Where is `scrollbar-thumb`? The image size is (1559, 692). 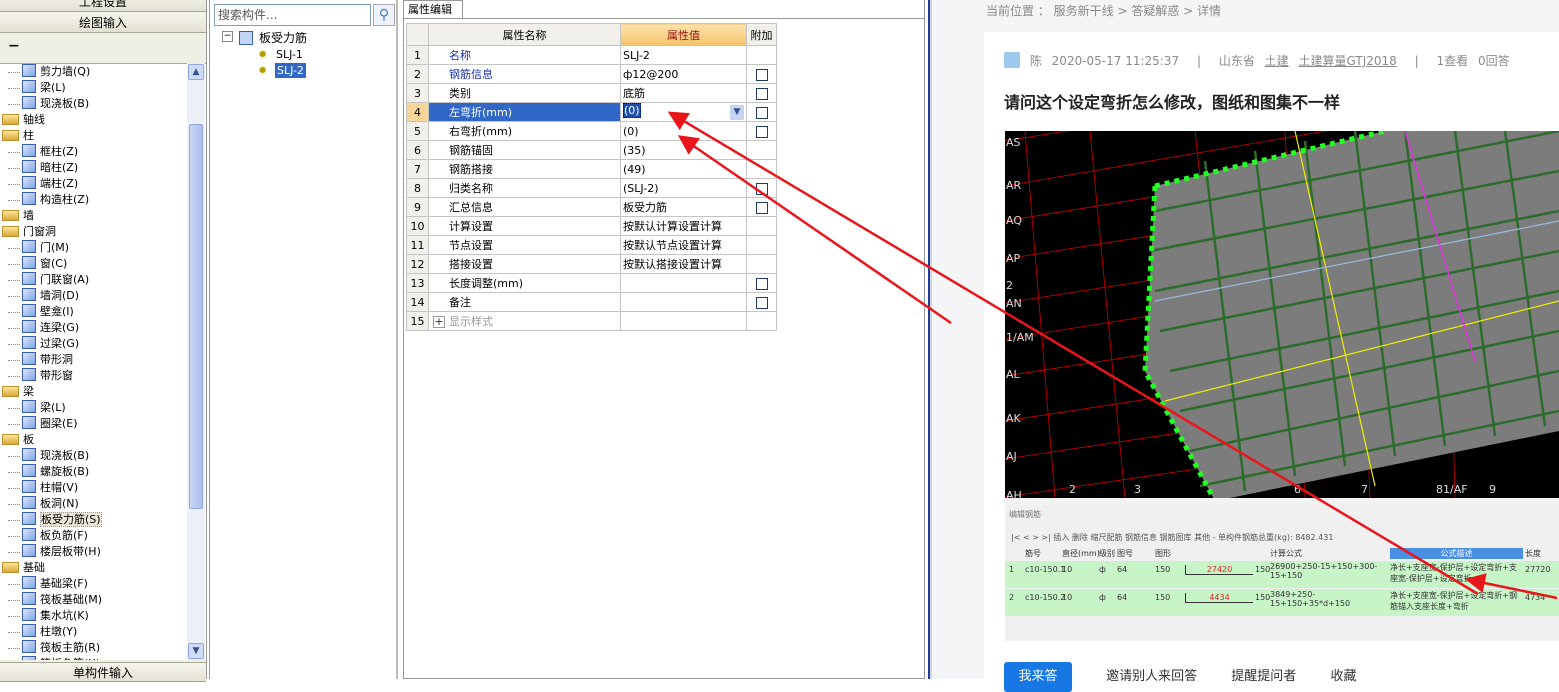 scrollbar-thumb is located at coordinates (196, 316).